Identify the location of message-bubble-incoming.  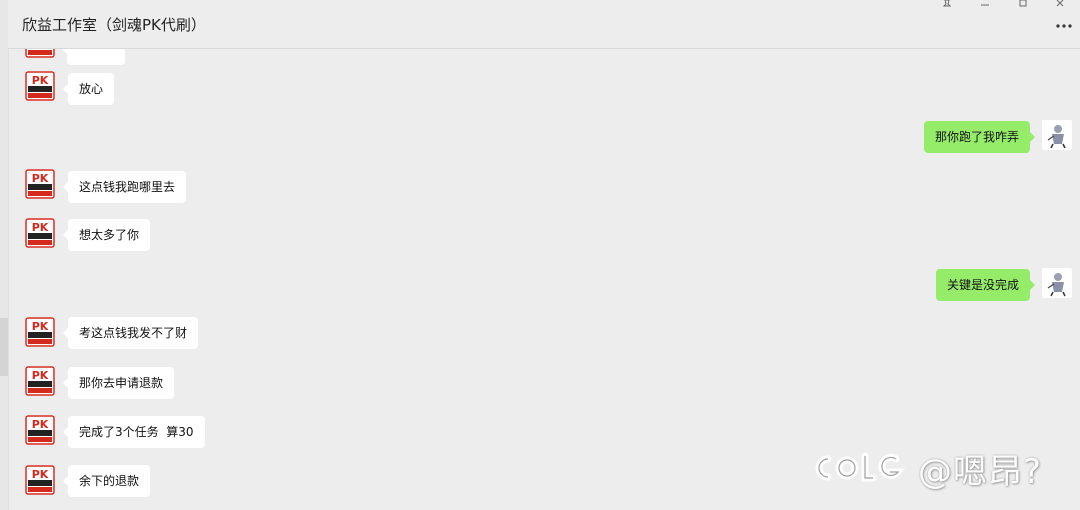
(93, 57).